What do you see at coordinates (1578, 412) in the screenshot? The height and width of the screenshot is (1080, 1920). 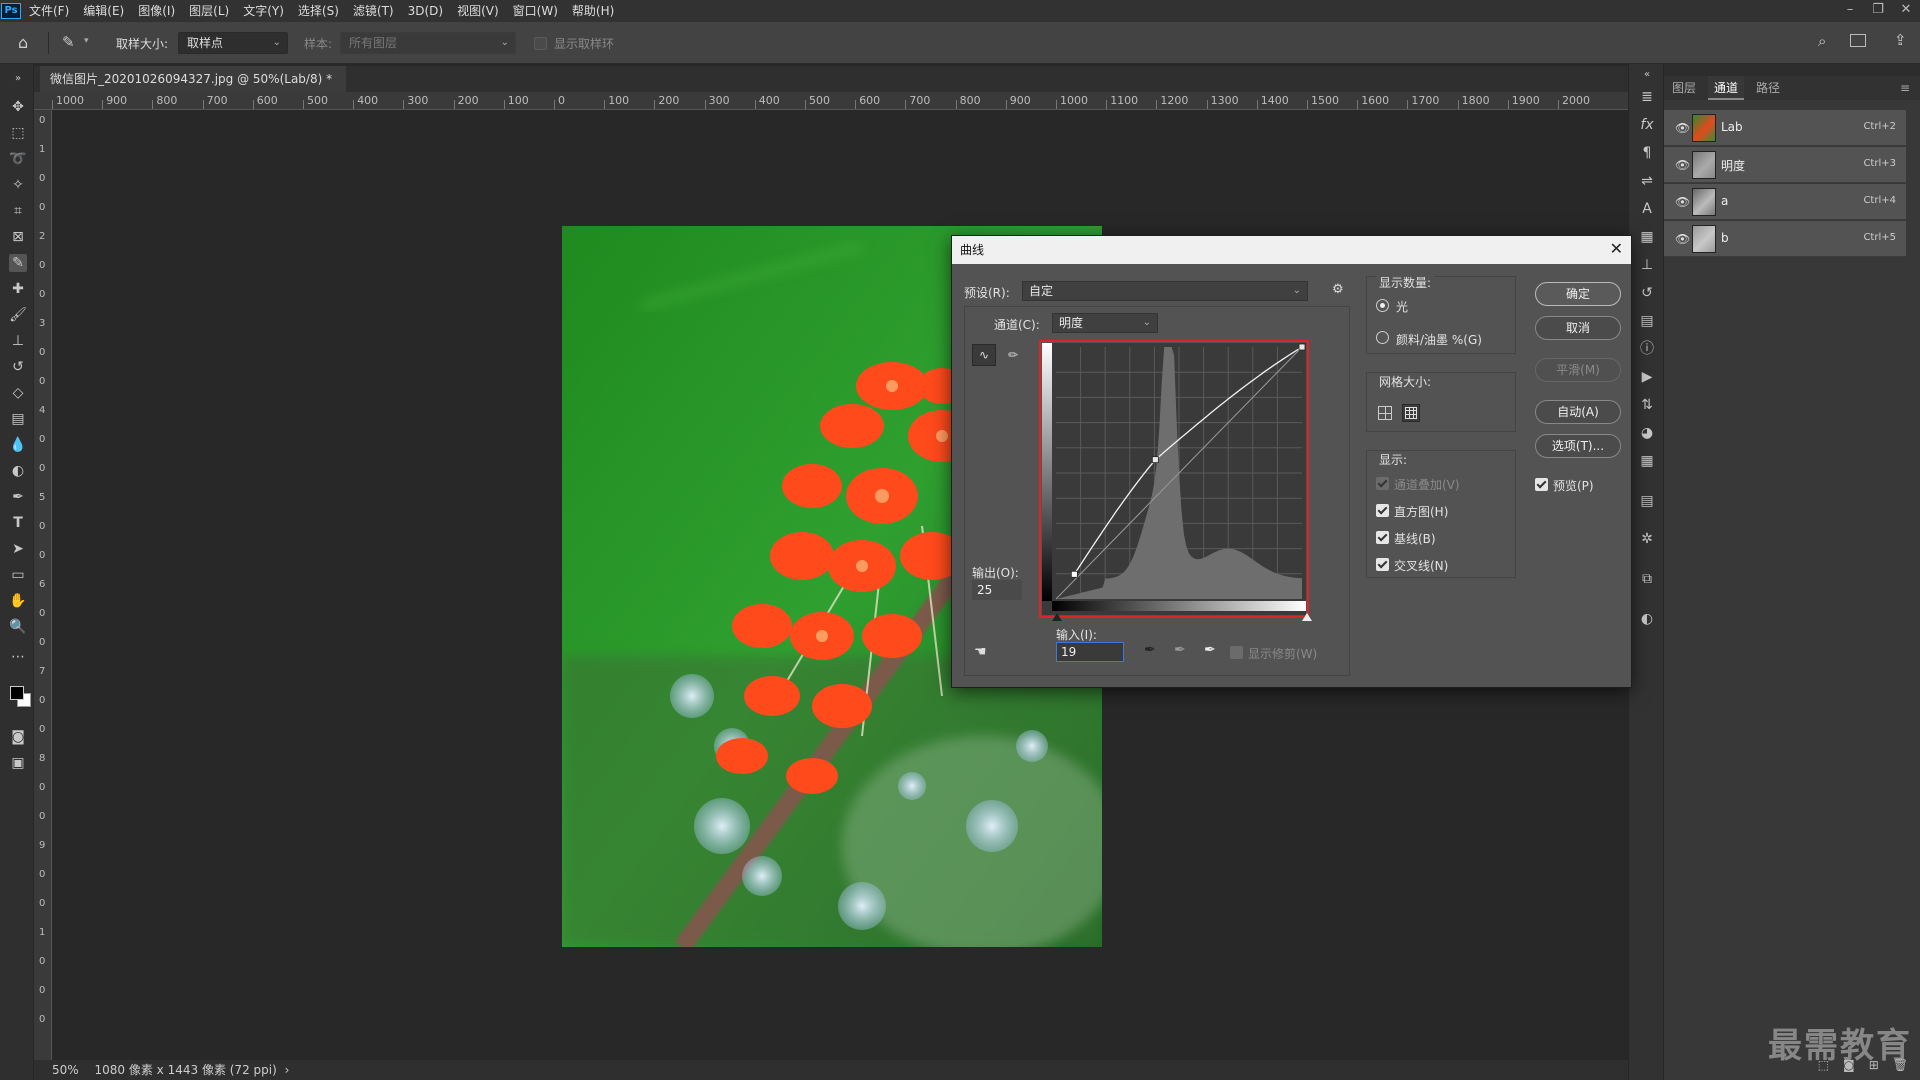 I see `auto-button: 自动(A)` at bounding box center [1578, 412].